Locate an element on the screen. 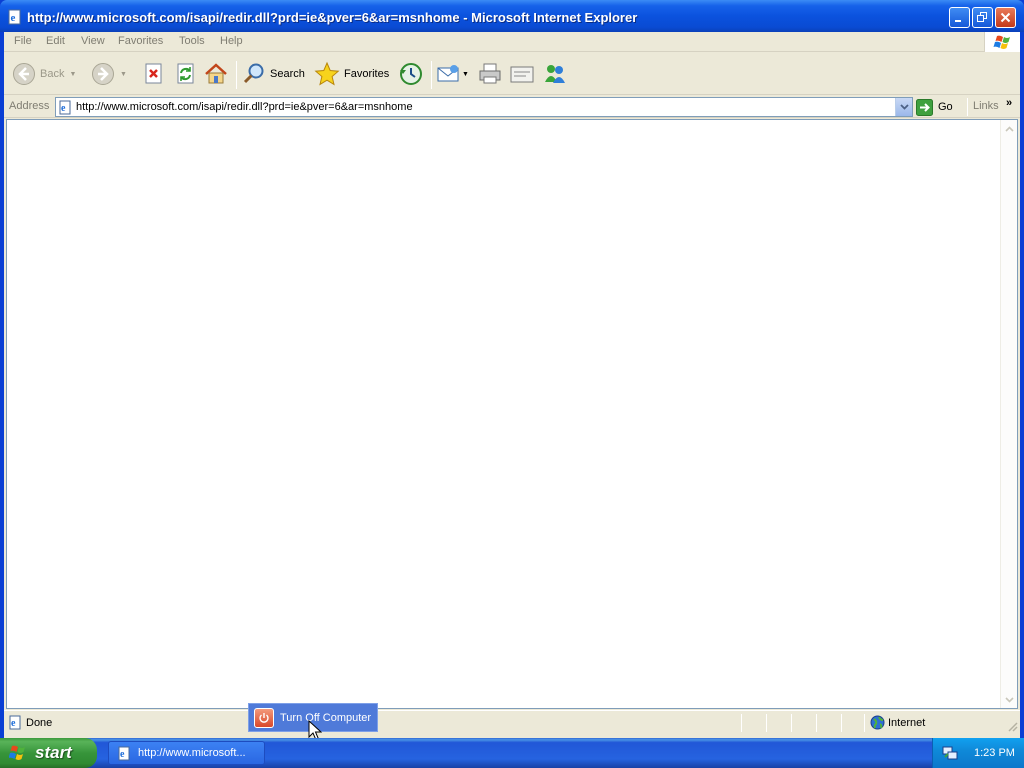  turn-off-label: Turn Off Computer is located at coordinates (326, 717).